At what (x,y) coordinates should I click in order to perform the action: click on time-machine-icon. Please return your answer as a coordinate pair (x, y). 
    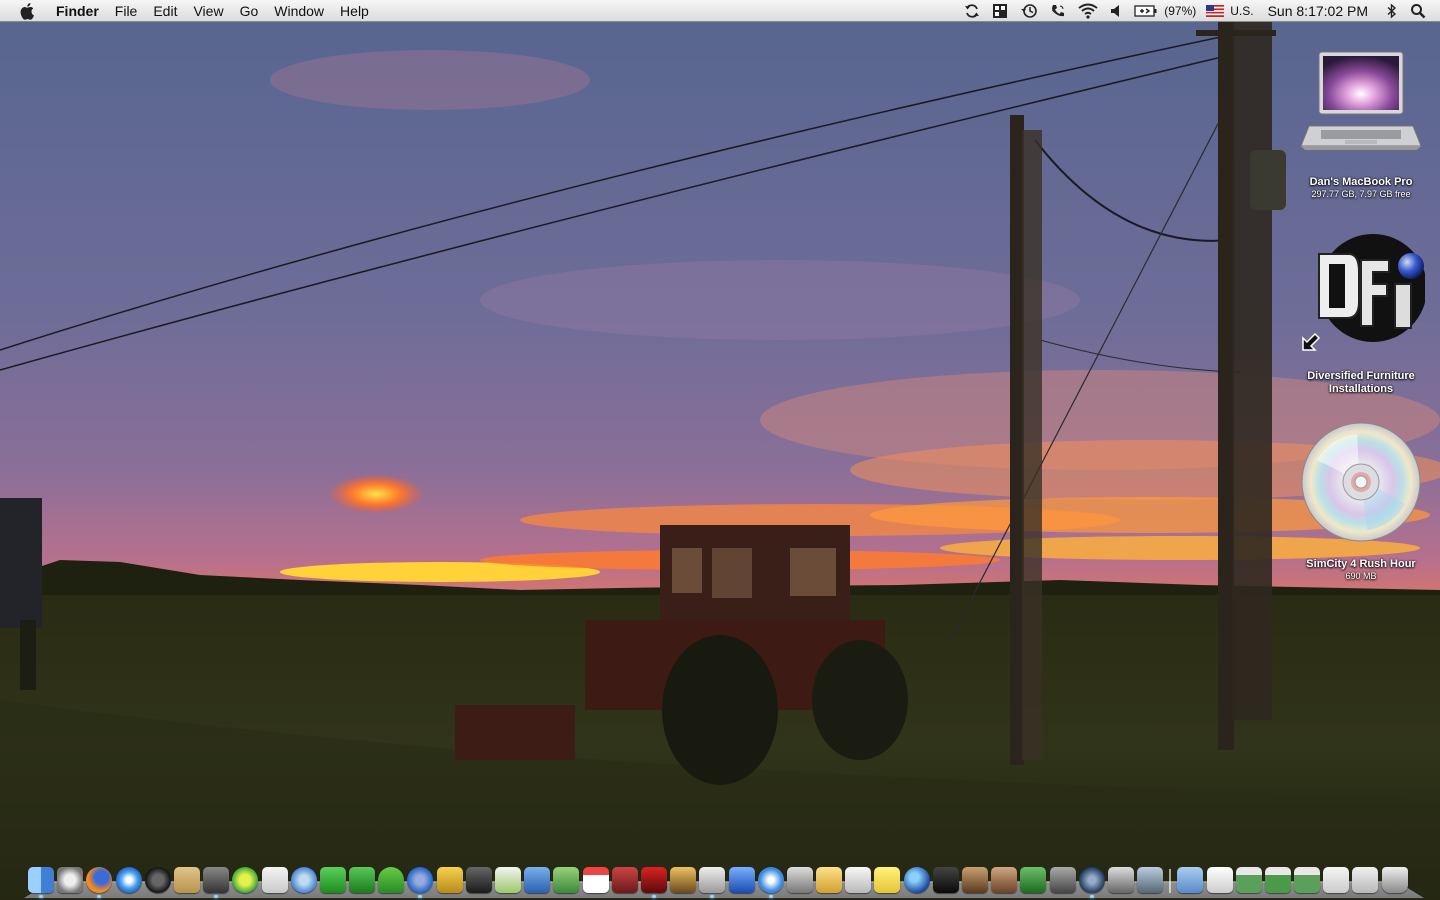
    Looking at the image, I should click on (1029, 11).